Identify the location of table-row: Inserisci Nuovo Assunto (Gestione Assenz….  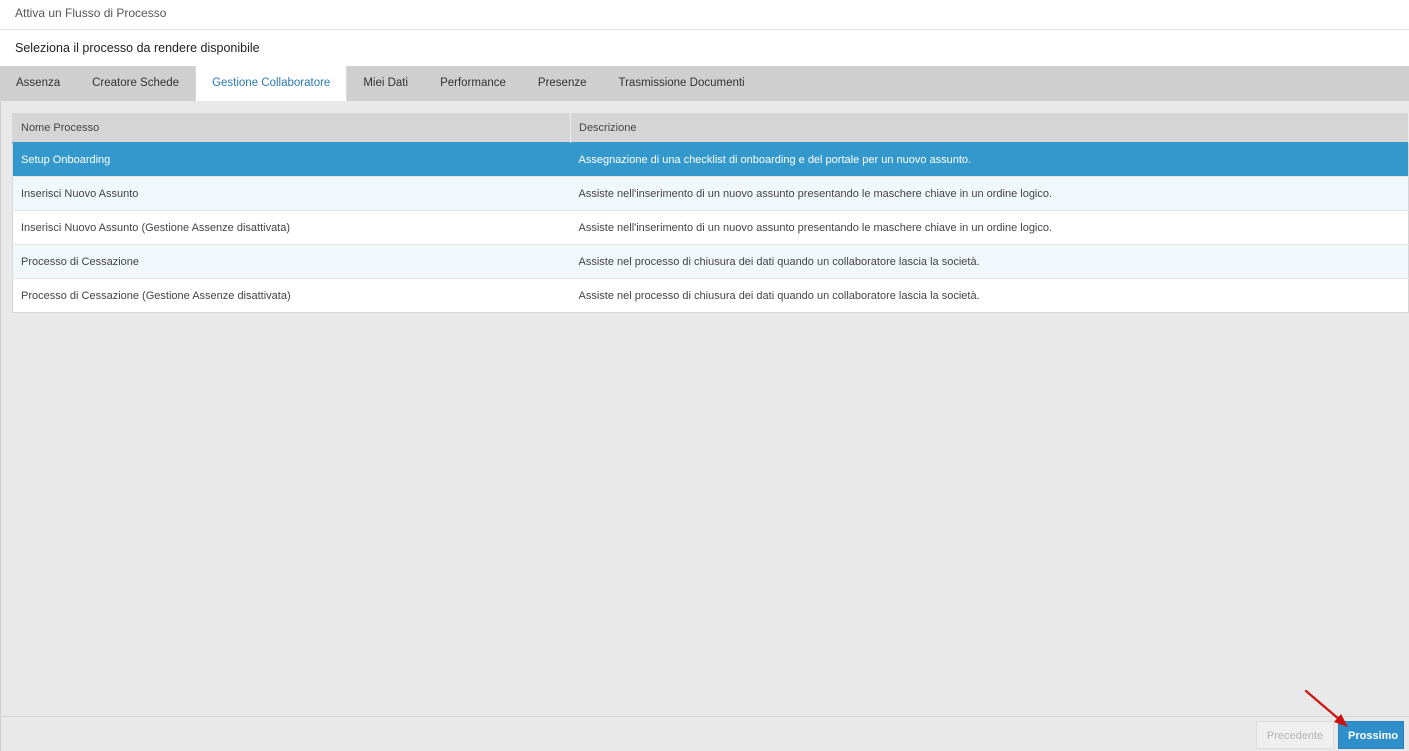
(710, 227).